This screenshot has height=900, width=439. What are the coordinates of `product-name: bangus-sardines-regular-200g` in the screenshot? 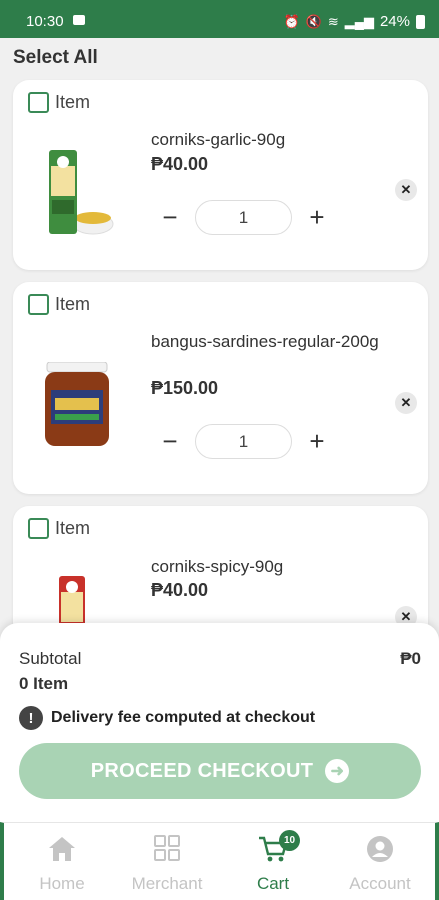 It's located at (265, 341).